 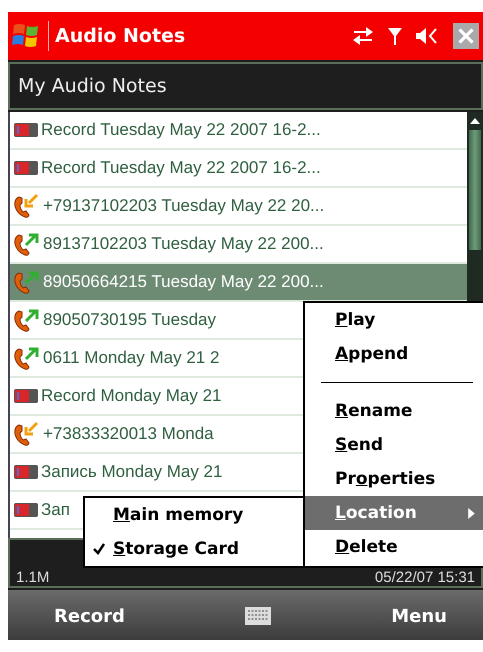 What do you see at coordinates (89, 616) in the screenshot?
I see `record-soft-key: Record` at bounding box center [89, 616].